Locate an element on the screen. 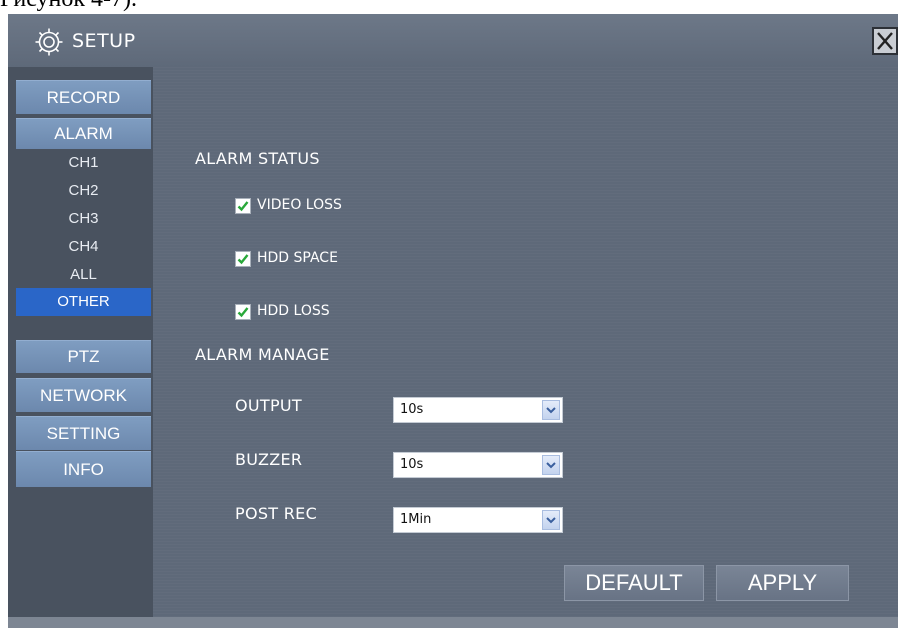 Image resolution: width=898 pixels, height=628 pixels. buzzer-select: 10s is located at coordinates (478, 465).